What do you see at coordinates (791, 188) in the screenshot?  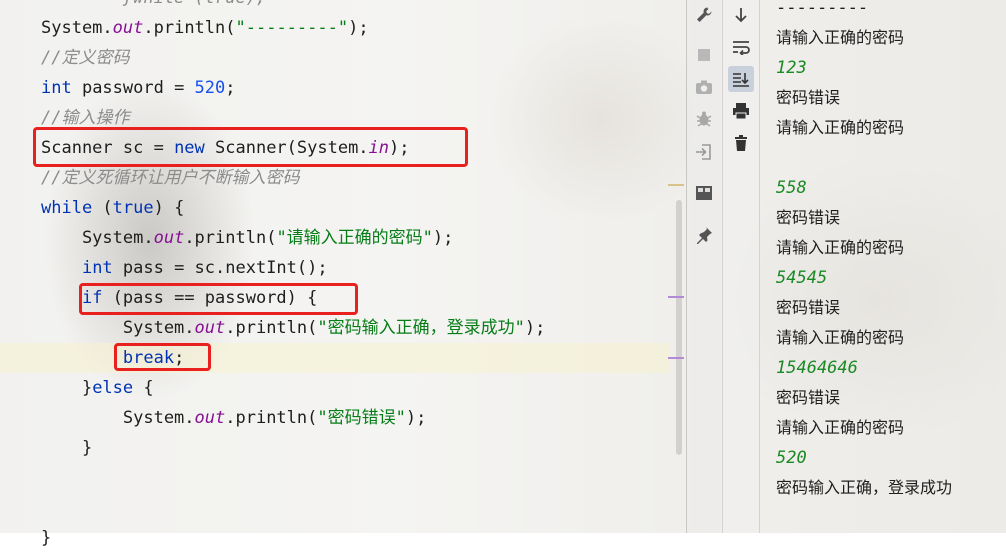 I see `console-input-line: 558` at bounding box center [791, 188].